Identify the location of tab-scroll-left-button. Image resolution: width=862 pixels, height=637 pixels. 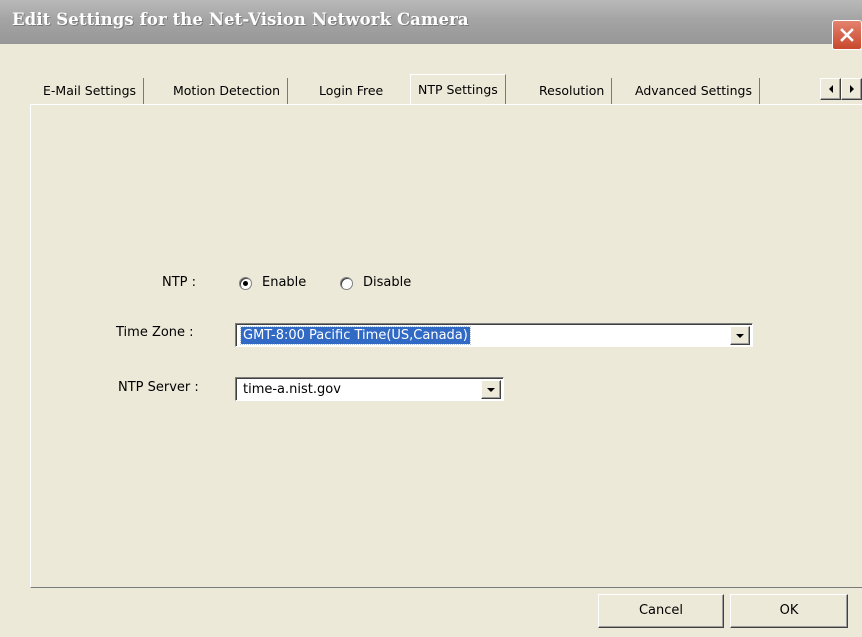
(830, 89).